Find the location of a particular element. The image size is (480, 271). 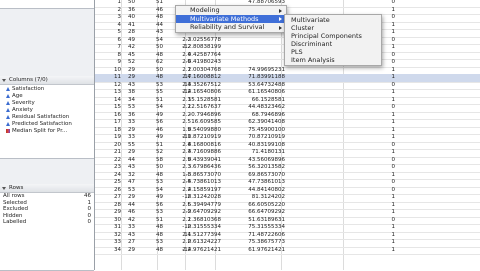

cell: 62.39041408 is located at coordinates (258, 123).